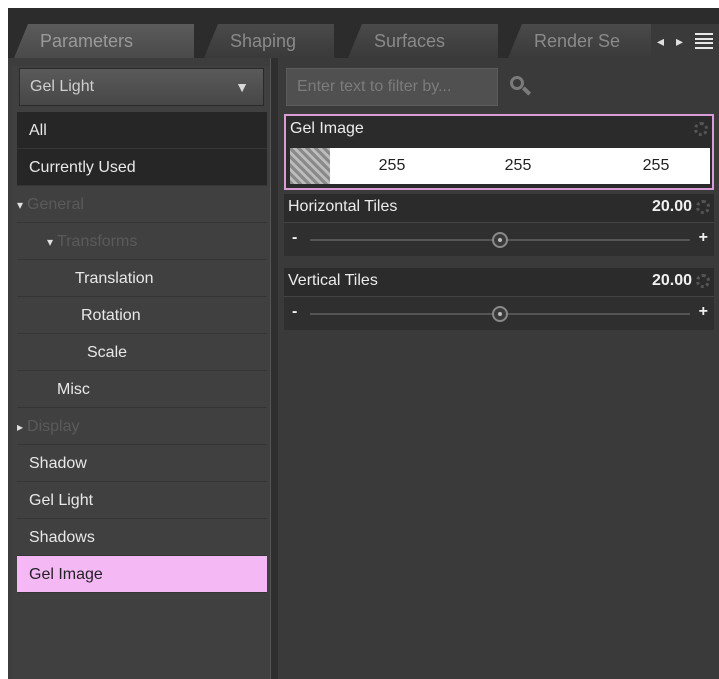  I want to click on tree-item-label: Display, so click(53, 426).